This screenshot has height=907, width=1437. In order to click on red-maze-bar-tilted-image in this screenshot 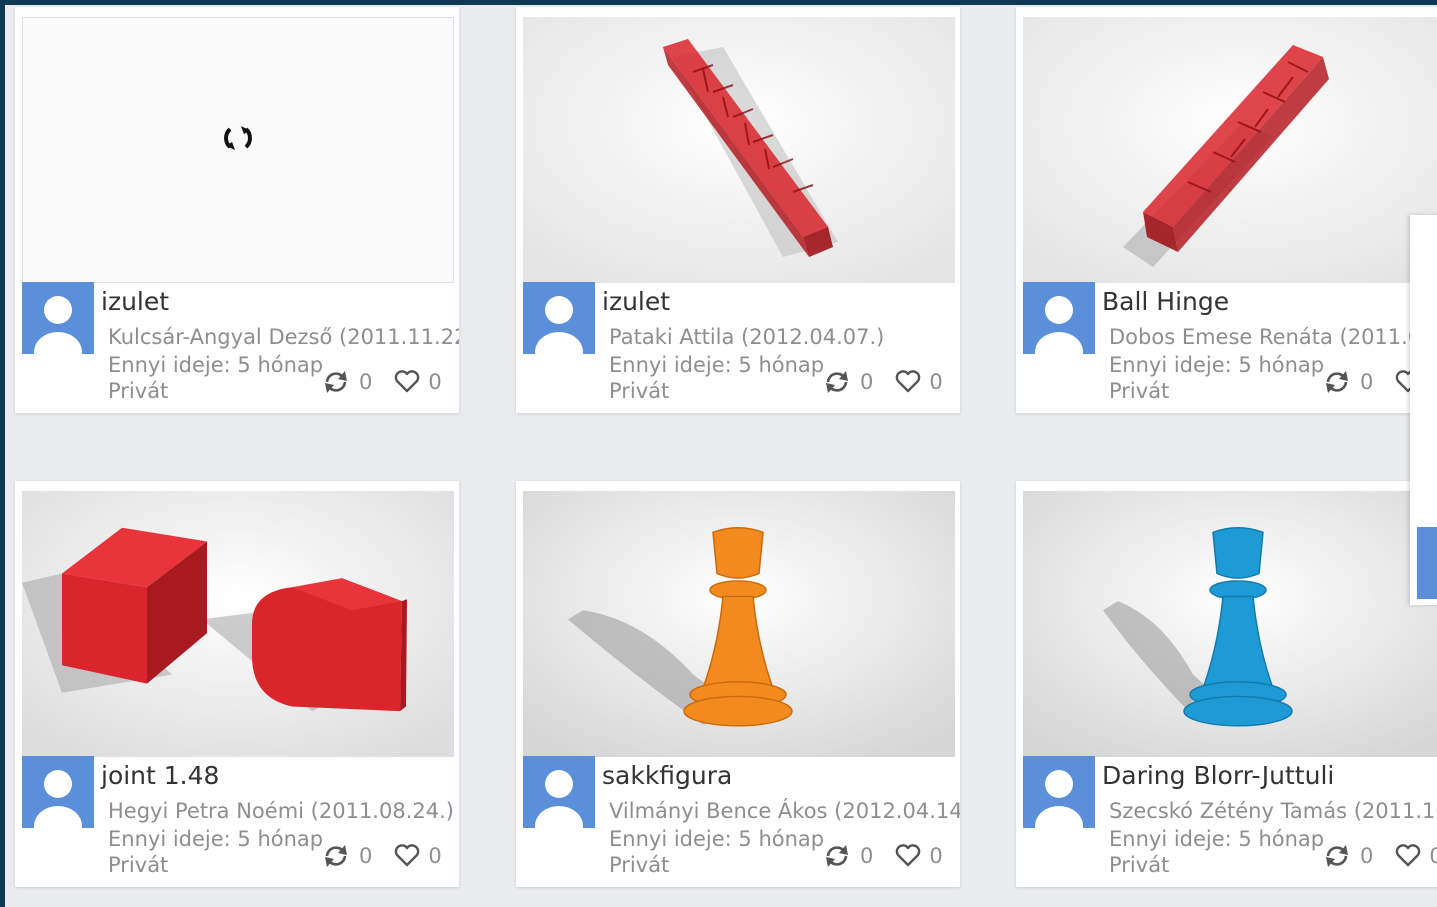, I will do `click(1230, 150)`.